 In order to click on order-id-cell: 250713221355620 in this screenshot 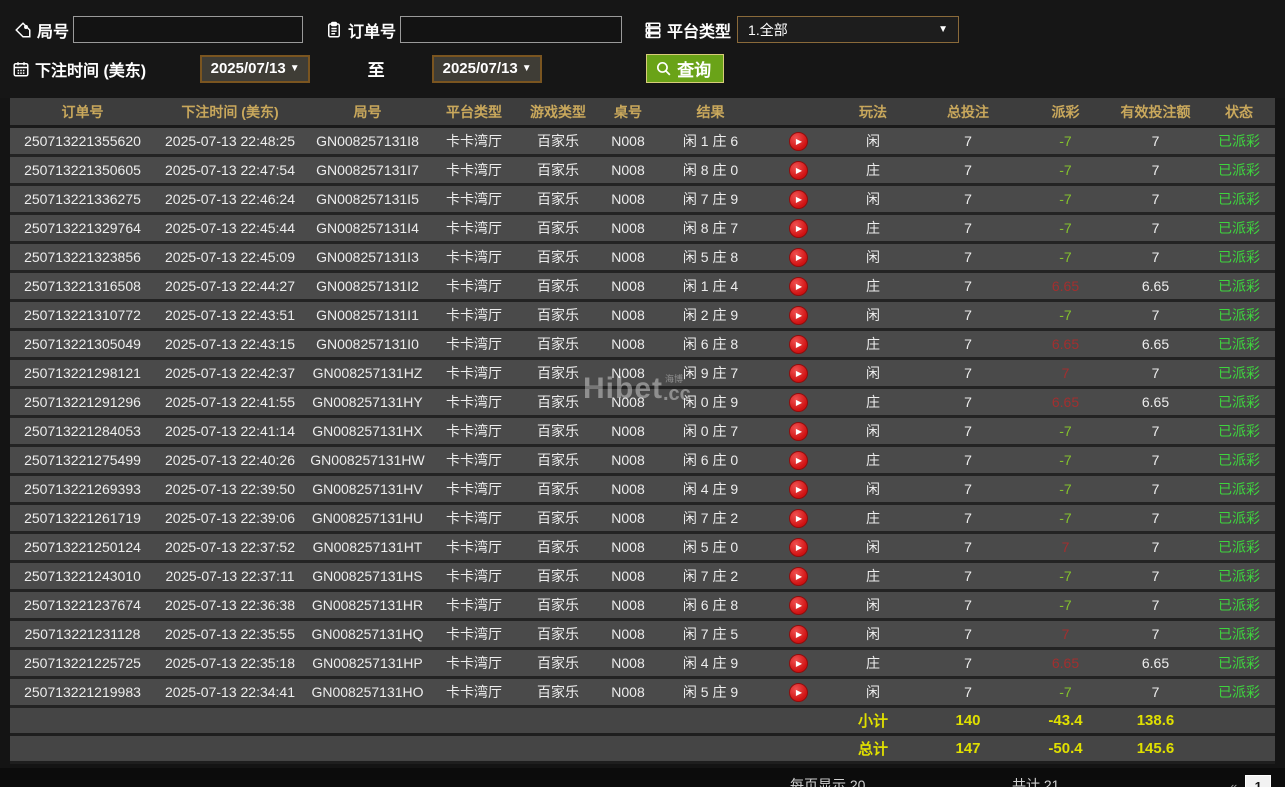, I will do `click(82, 141)`.